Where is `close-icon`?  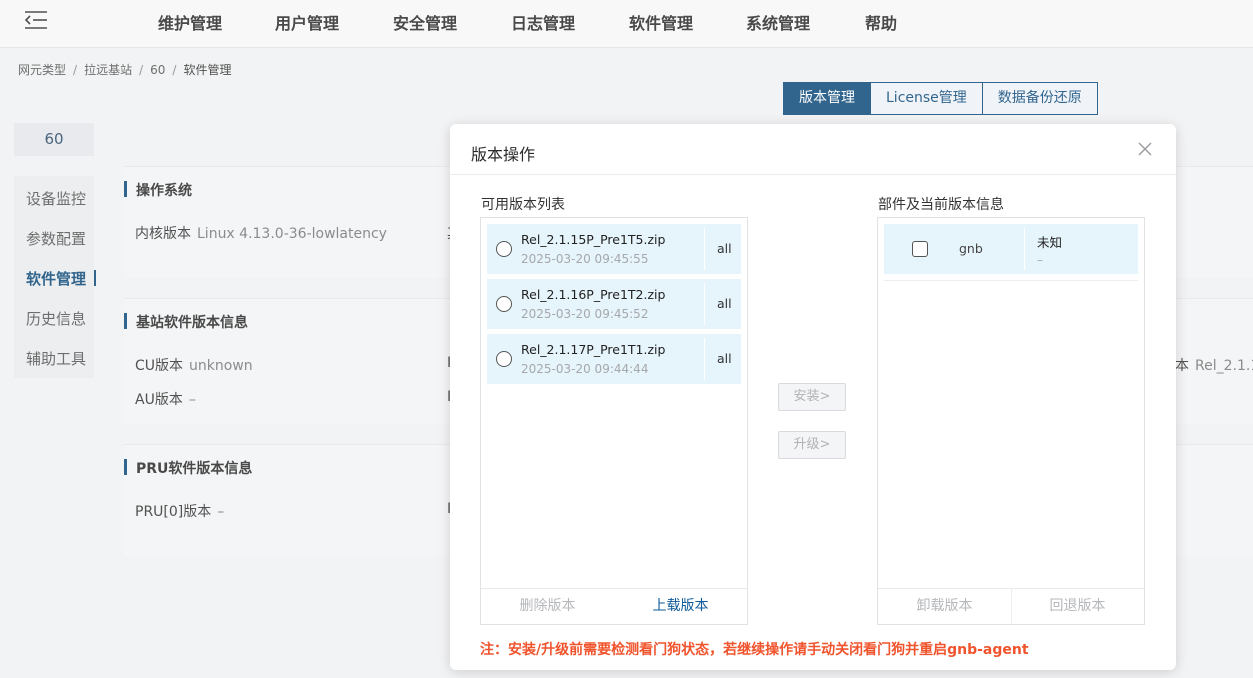 close-icon is located at coordinates (1145, 149).